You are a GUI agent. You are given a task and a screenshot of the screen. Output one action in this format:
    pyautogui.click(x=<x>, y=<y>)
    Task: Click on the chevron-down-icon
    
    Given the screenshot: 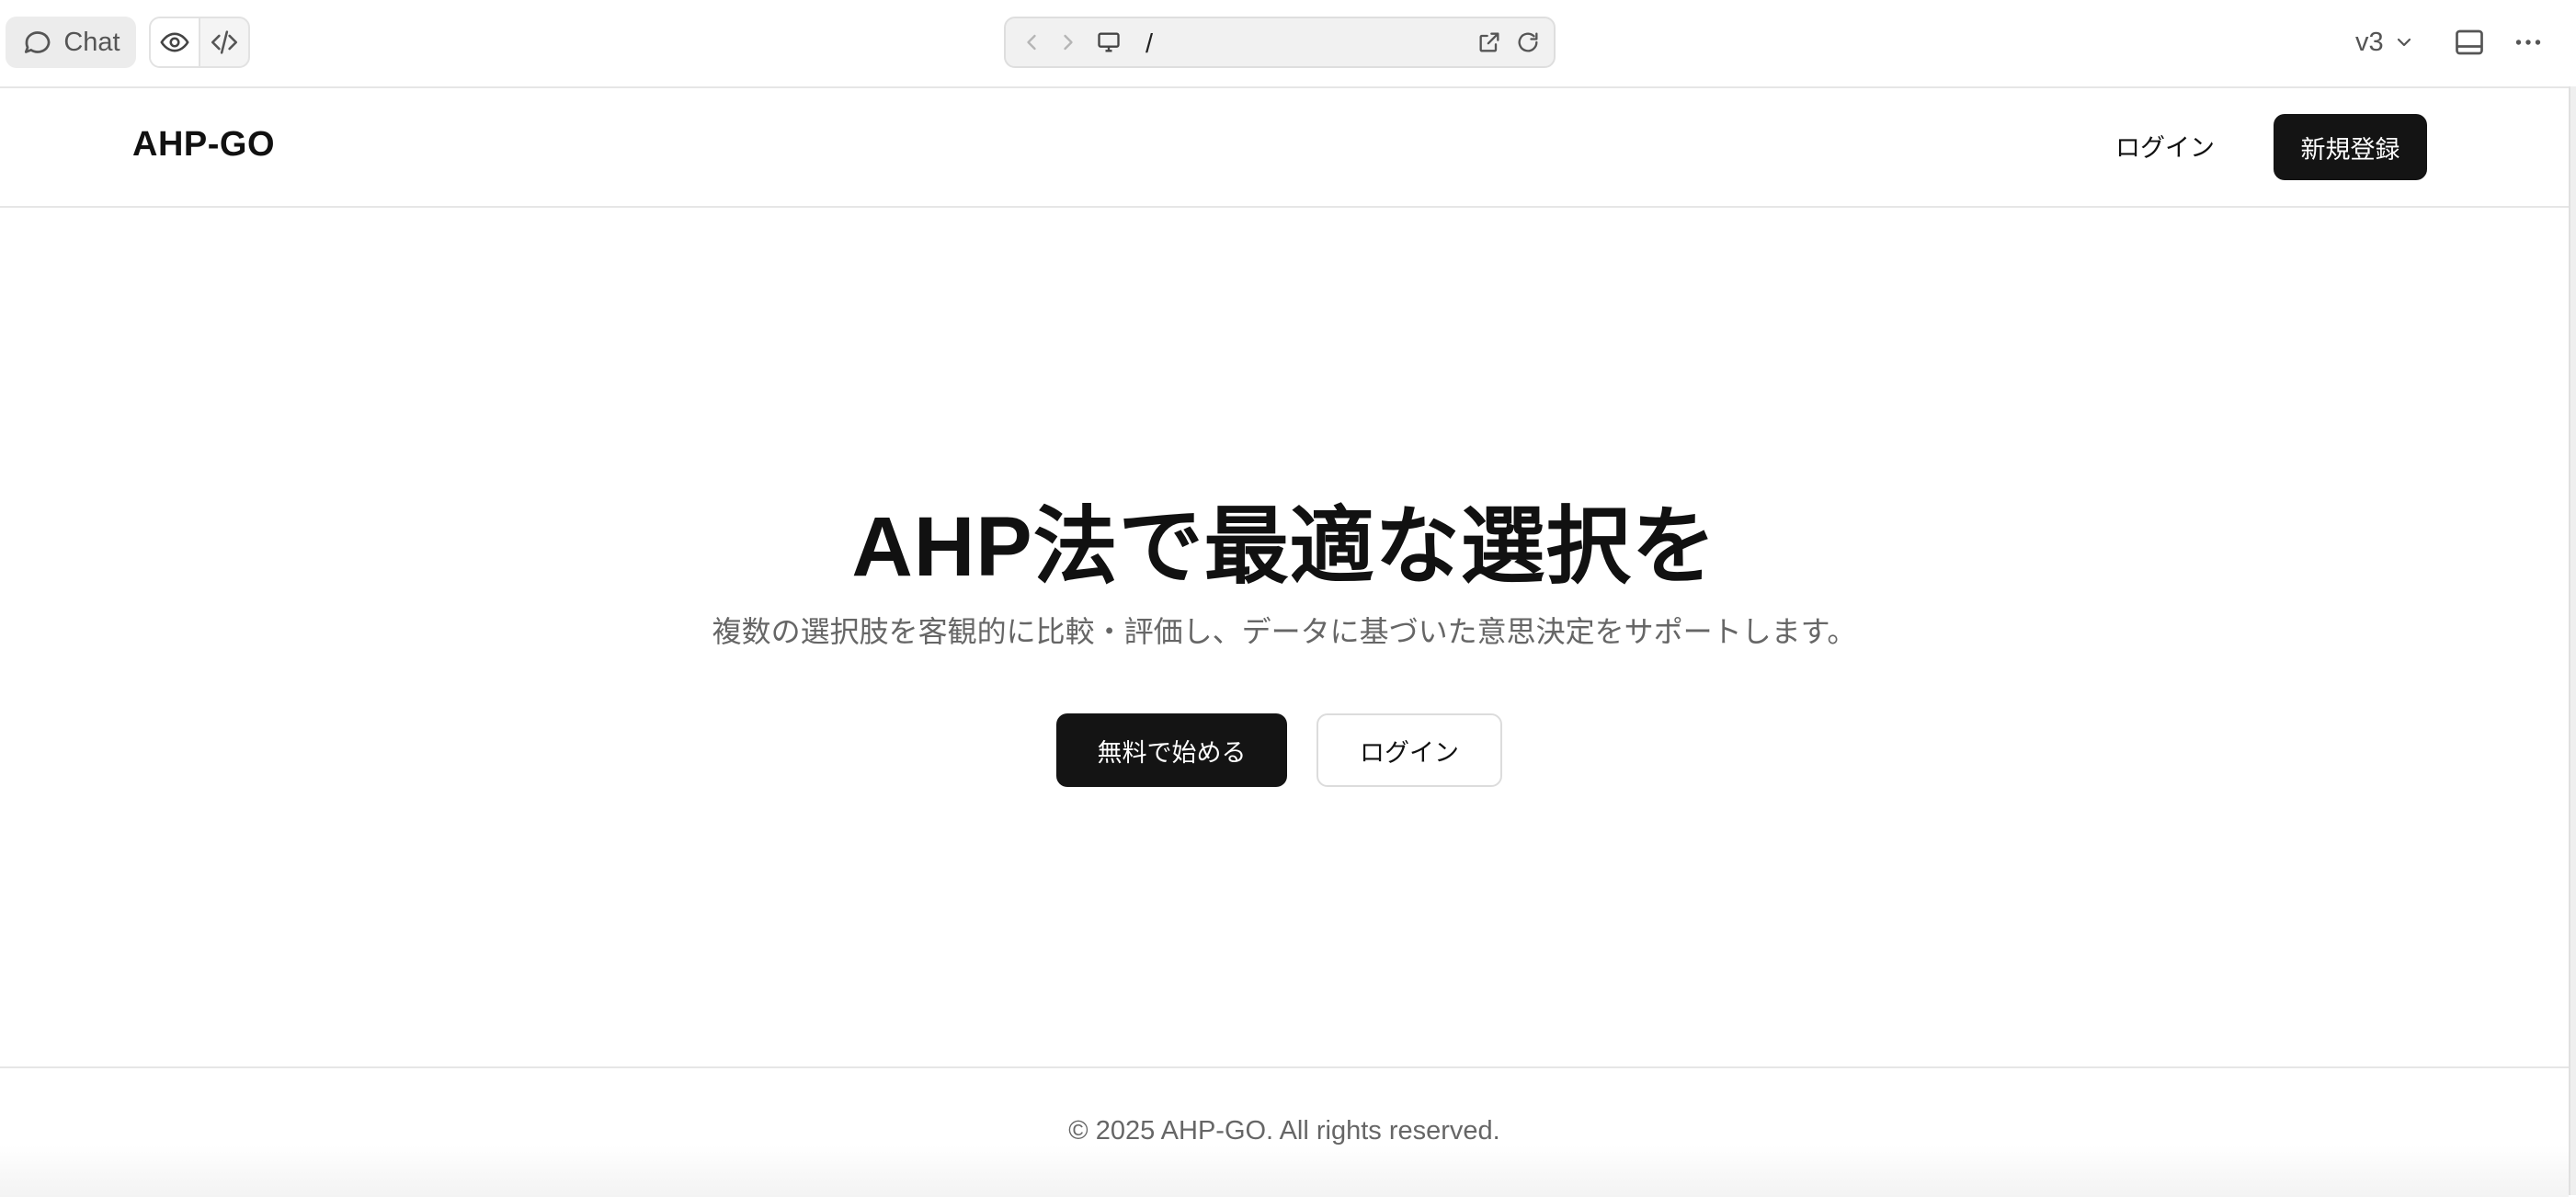 What is the action you would take?
    pyautogui.click(x=2404, y=42)
    